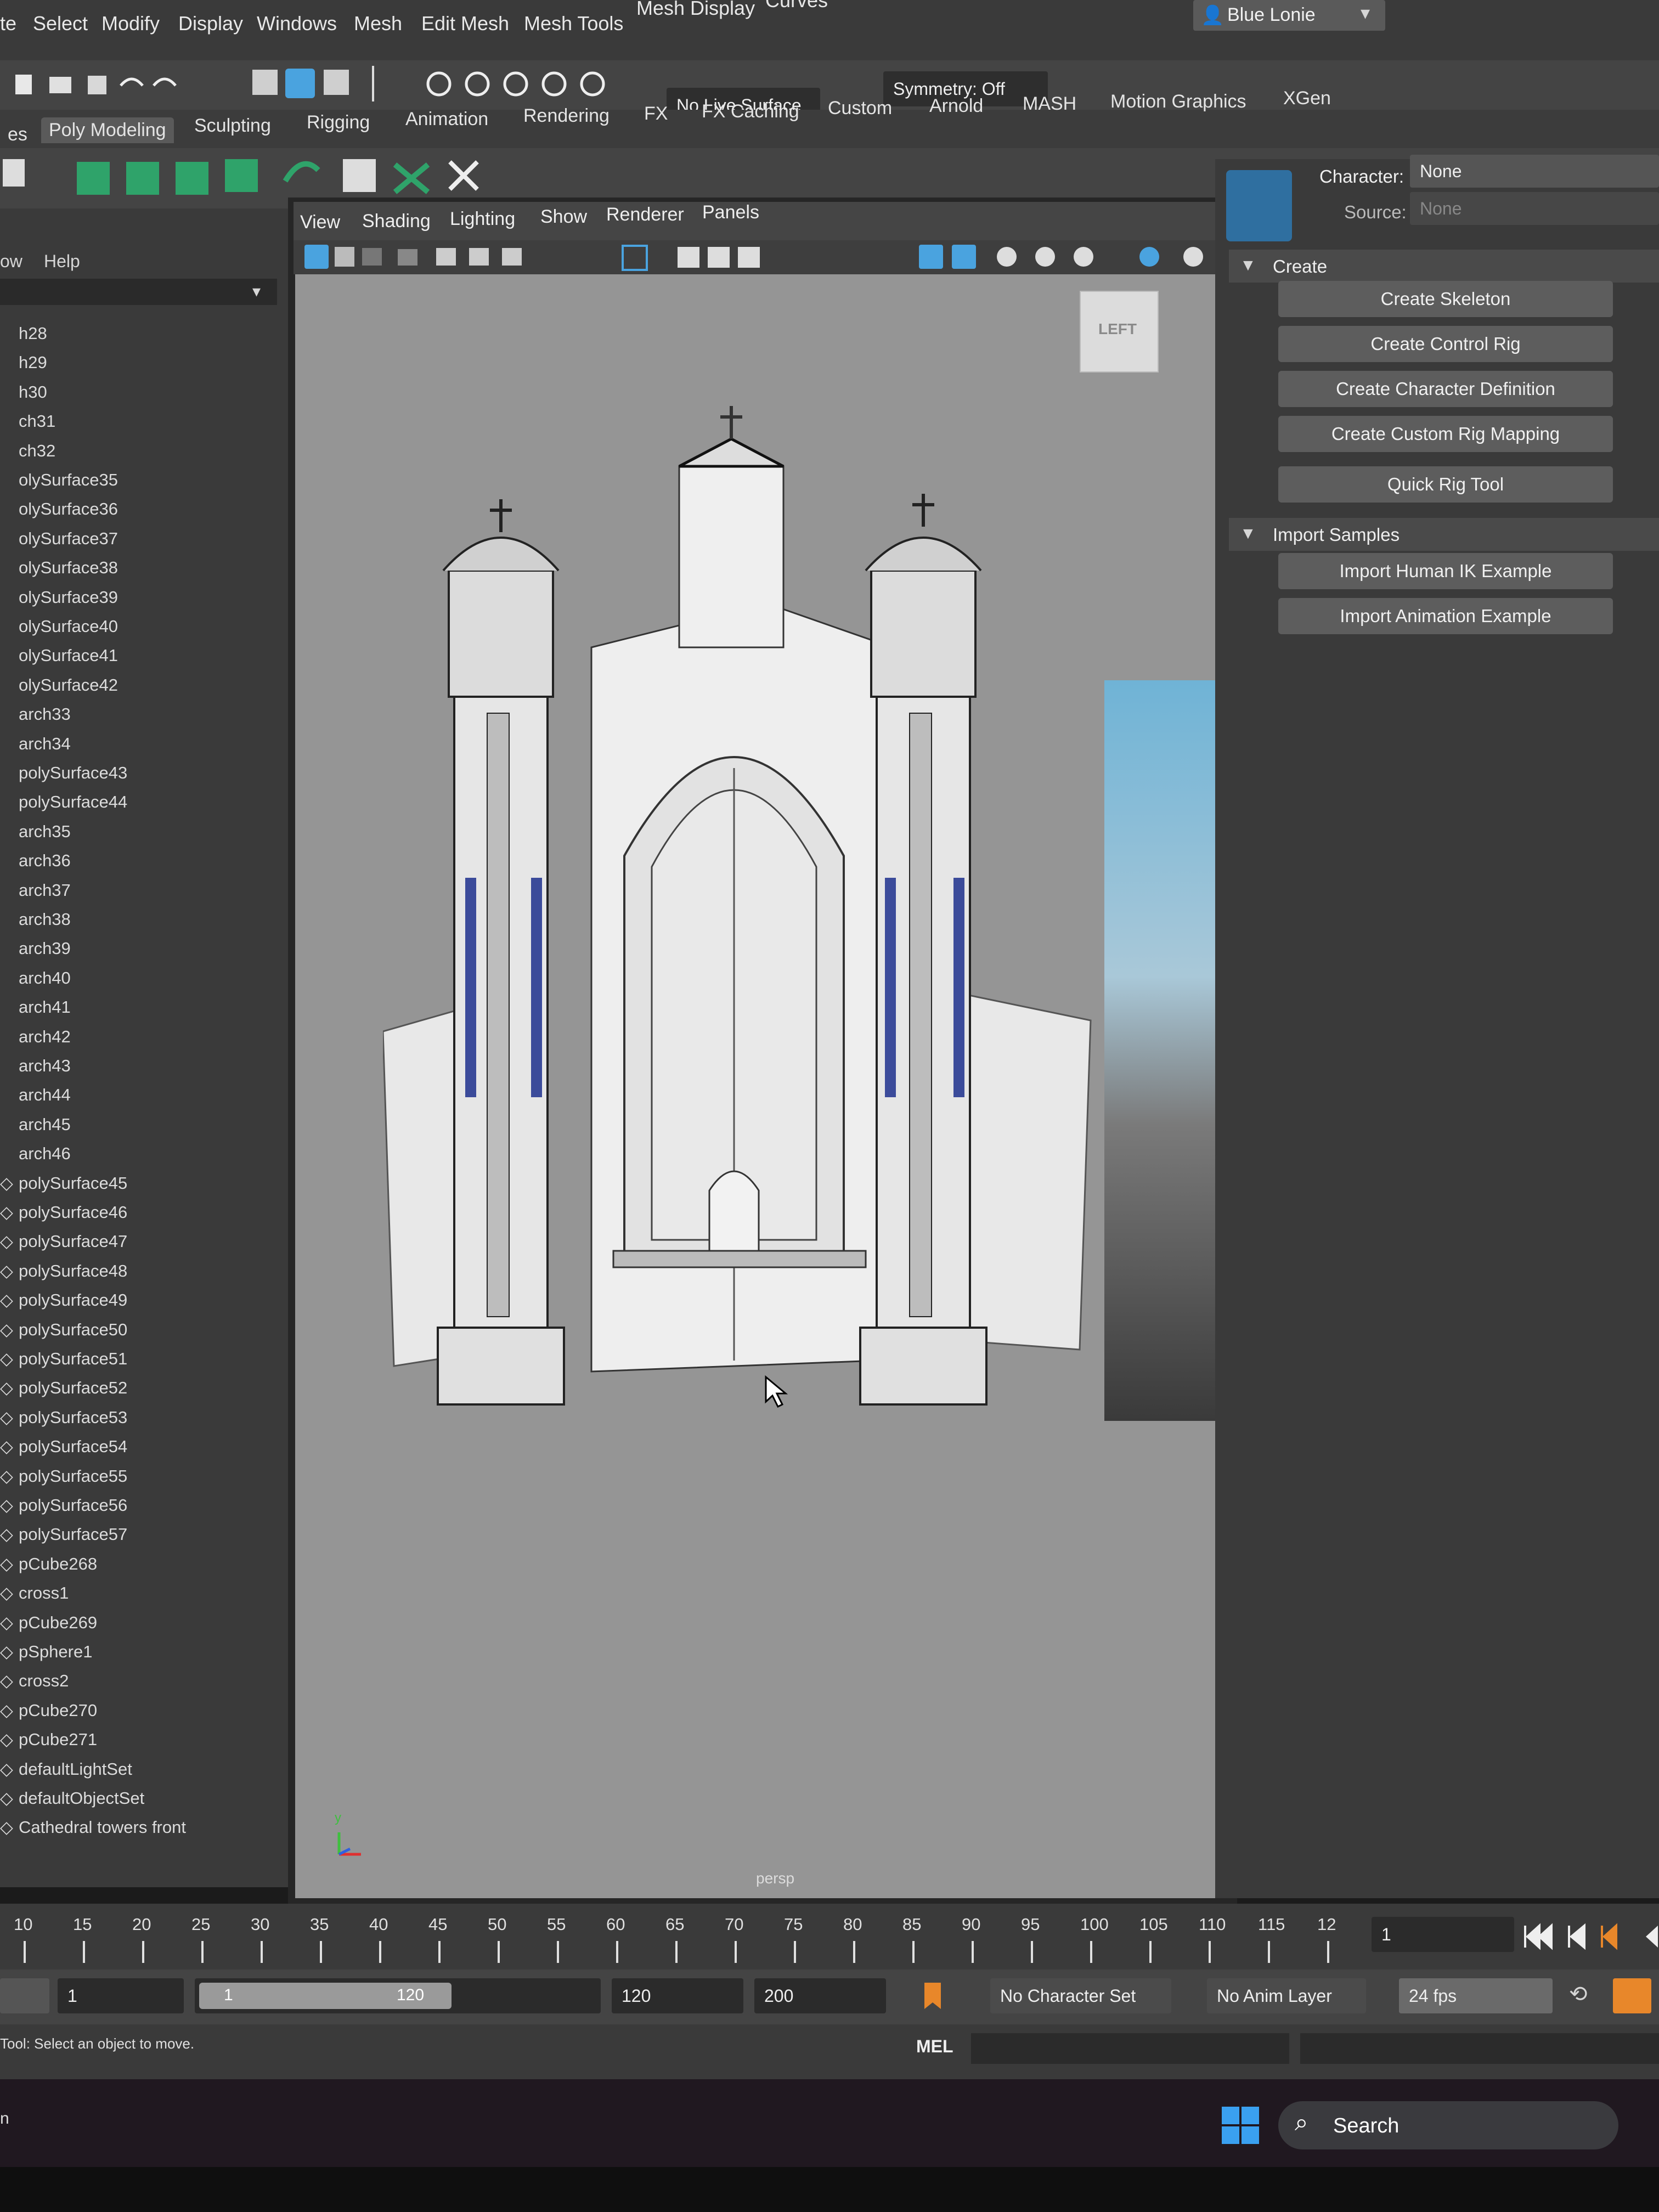 The height and width of the screenshot is (2212, 1659). What do you see at coordinates (159, 1012) in the screenshot?
I see `outliner-item: arch41` at bounding box center [159, 1012].